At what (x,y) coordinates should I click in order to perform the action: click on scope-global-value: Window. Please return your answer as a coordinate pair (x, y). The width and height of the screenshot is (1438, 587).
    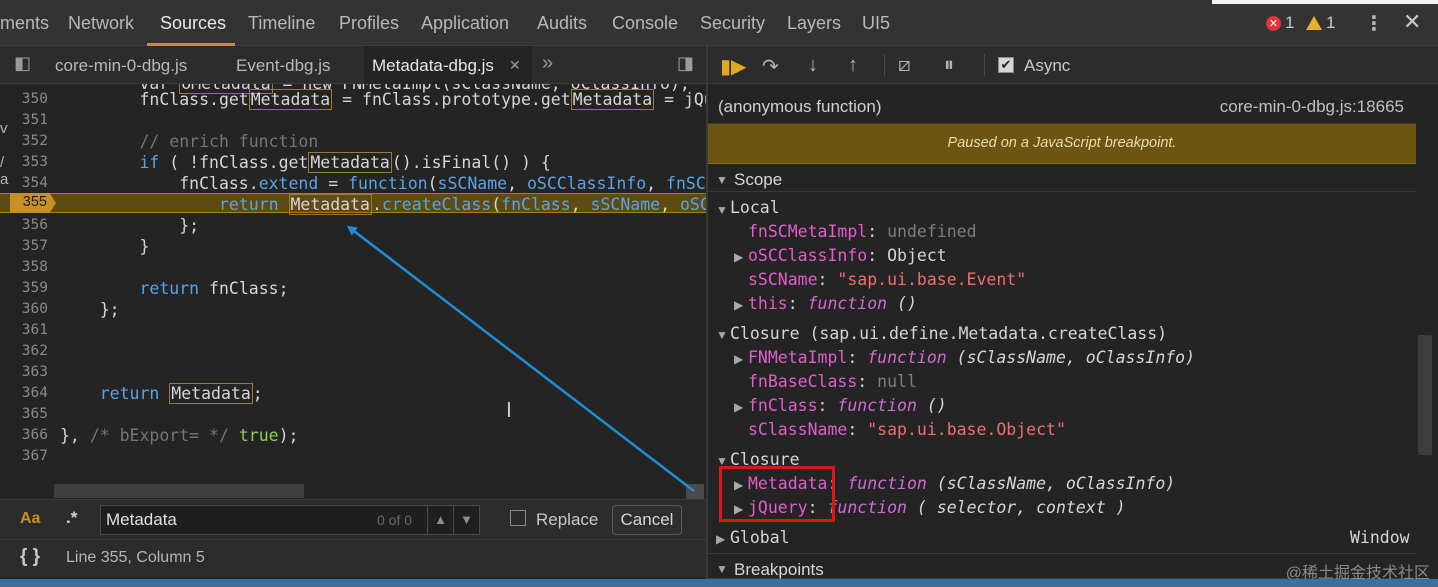
    Looking at the image, I should click on (1380, 537).